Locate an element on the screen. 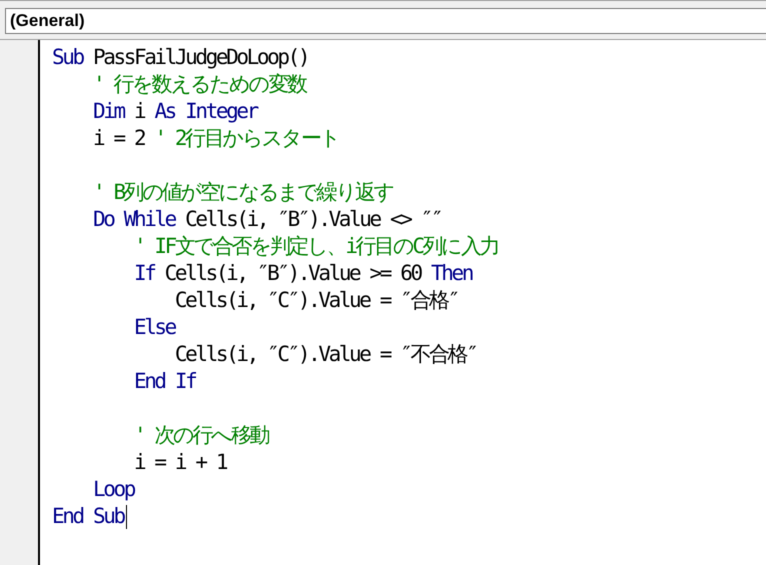  object-dropdown: (General) is located at coordinates (385, 21).